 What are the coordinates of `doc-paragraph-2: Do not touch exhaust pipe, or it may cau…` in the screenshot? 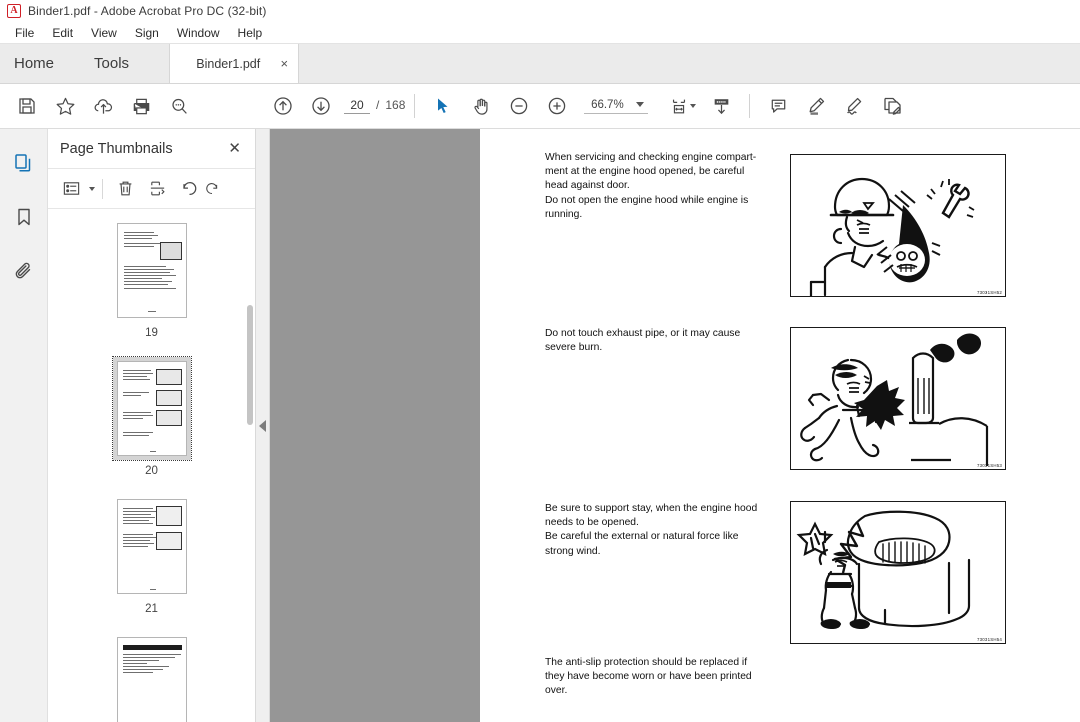 It's located at (643, 341).